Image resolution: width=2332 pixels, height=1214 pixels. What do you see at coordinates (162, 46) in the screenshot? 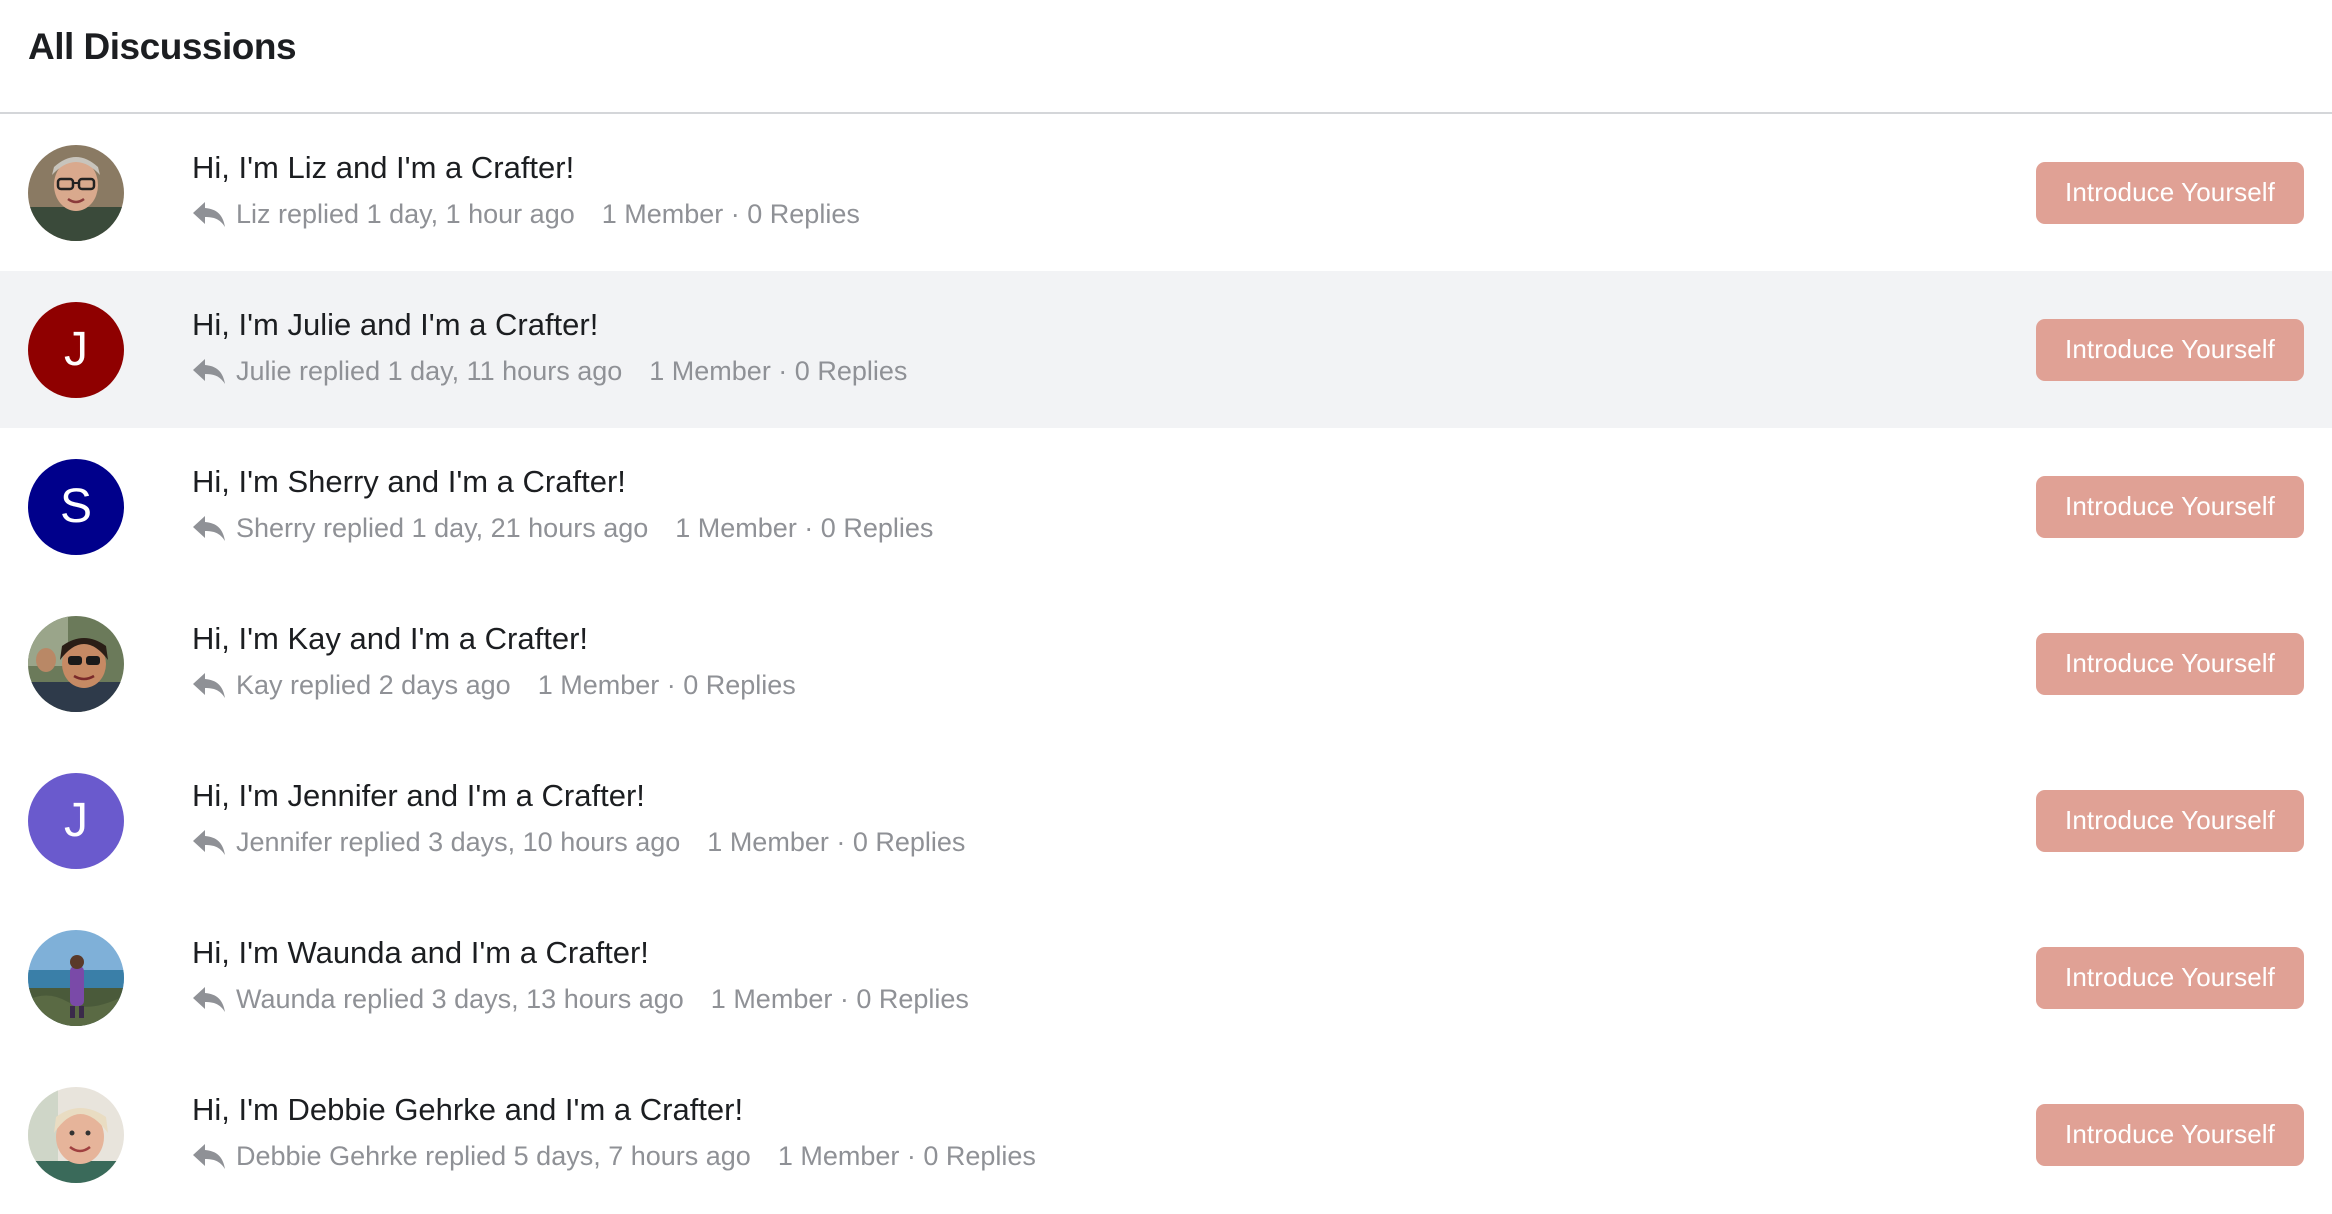
I see `page-title: All Discussions` at bounding box center [162, 46].